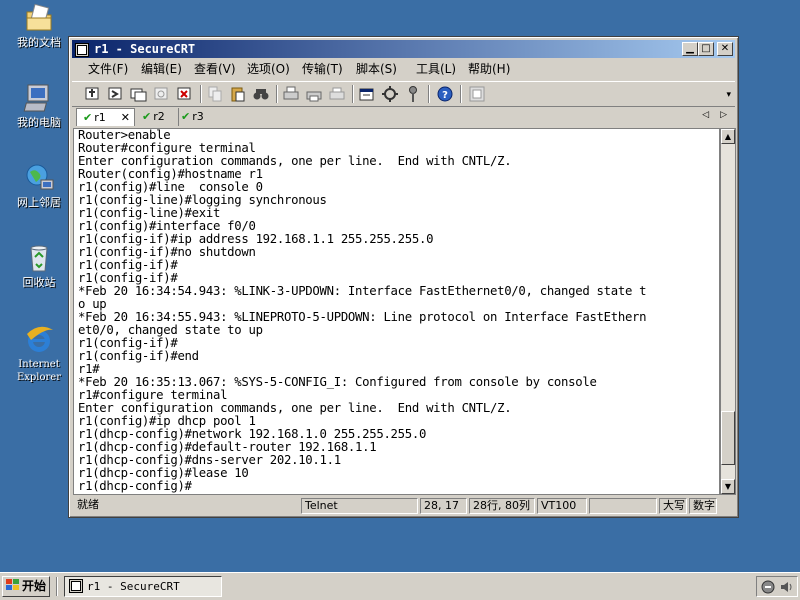 The image size is (800, 600). I want to click on quick-connect-icon, so click(116, 94).